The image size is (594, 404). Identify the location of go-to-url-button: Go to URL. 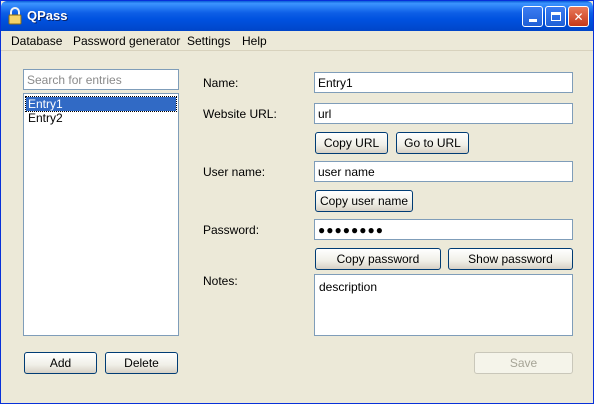
(432, 143).